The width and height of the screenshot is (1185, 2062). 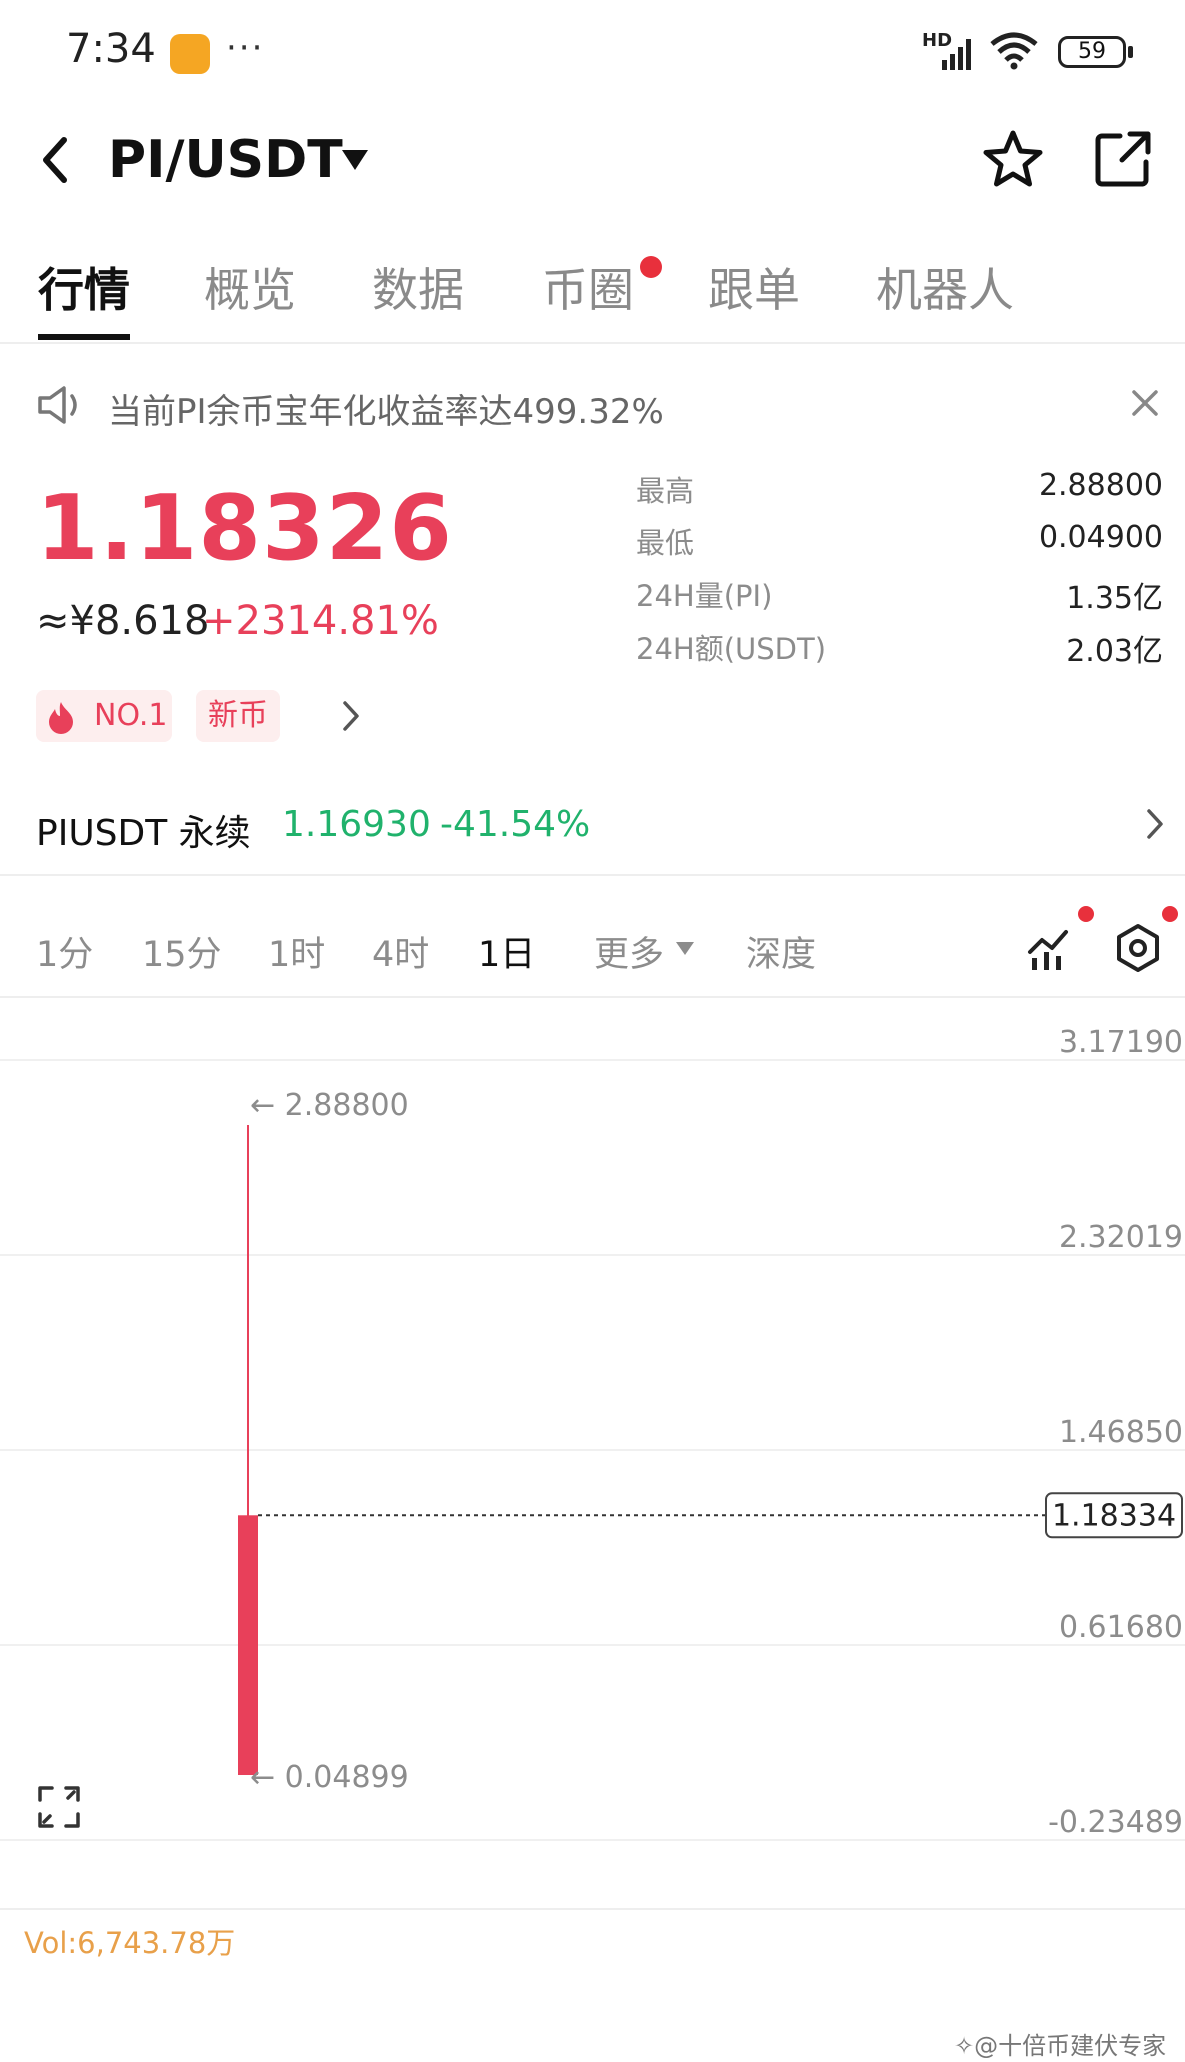 I want to click on community-unread-dot, so click(x=651, y=267).